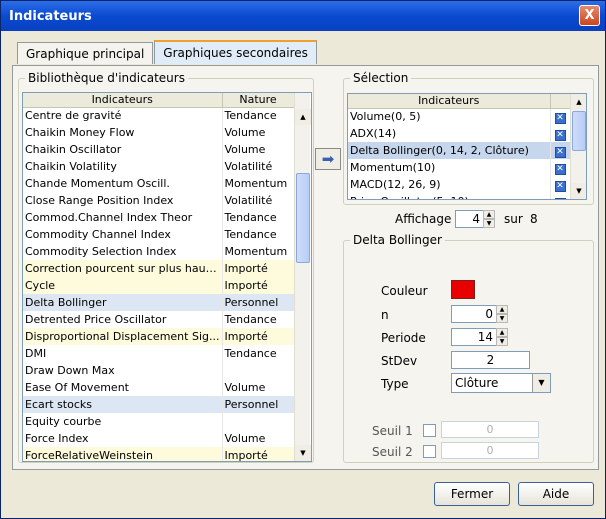 This screenshot has width=606, height=519. I want to click on library-scroll-thumb, so click(303, 218).